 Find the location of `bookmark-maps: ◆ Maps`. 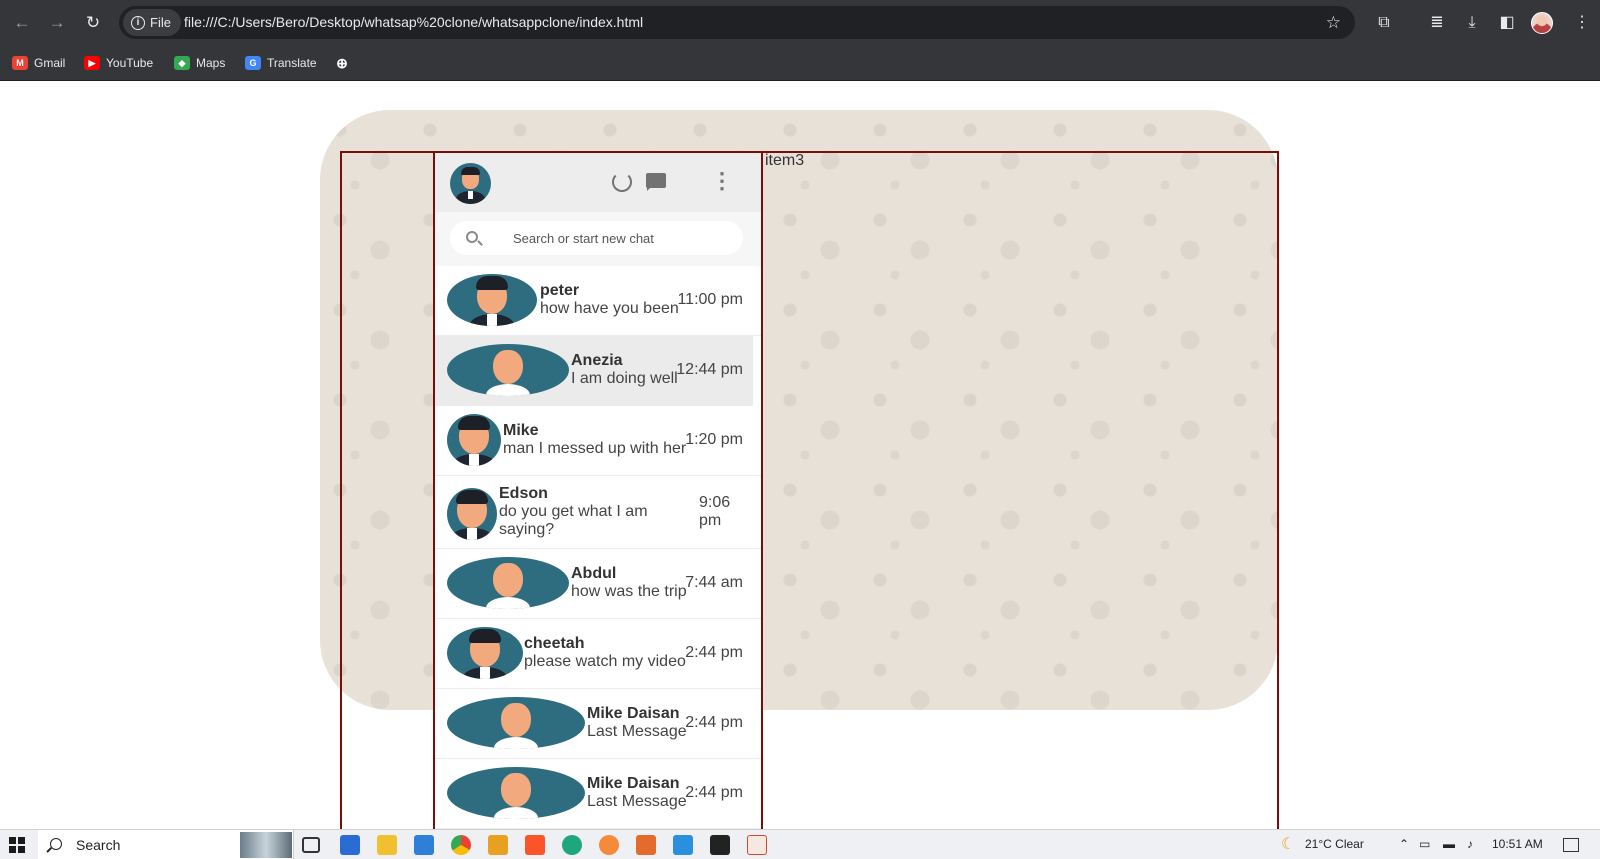

bookmark-maps: ◆ Maps is located at coordinates (199, 63).